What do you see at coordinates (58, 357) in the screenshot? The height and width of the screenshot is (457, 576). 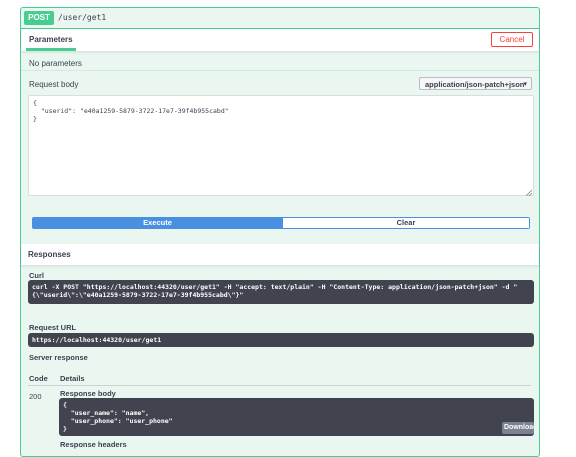 I see `server-response-label: Server response` at bounding box center [58, 357].